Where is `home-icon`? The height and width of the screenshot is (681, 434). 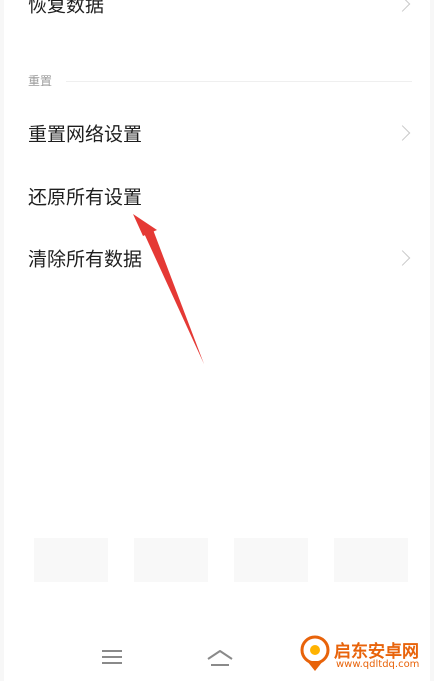 home-icon is located at coordinates (220, 658).